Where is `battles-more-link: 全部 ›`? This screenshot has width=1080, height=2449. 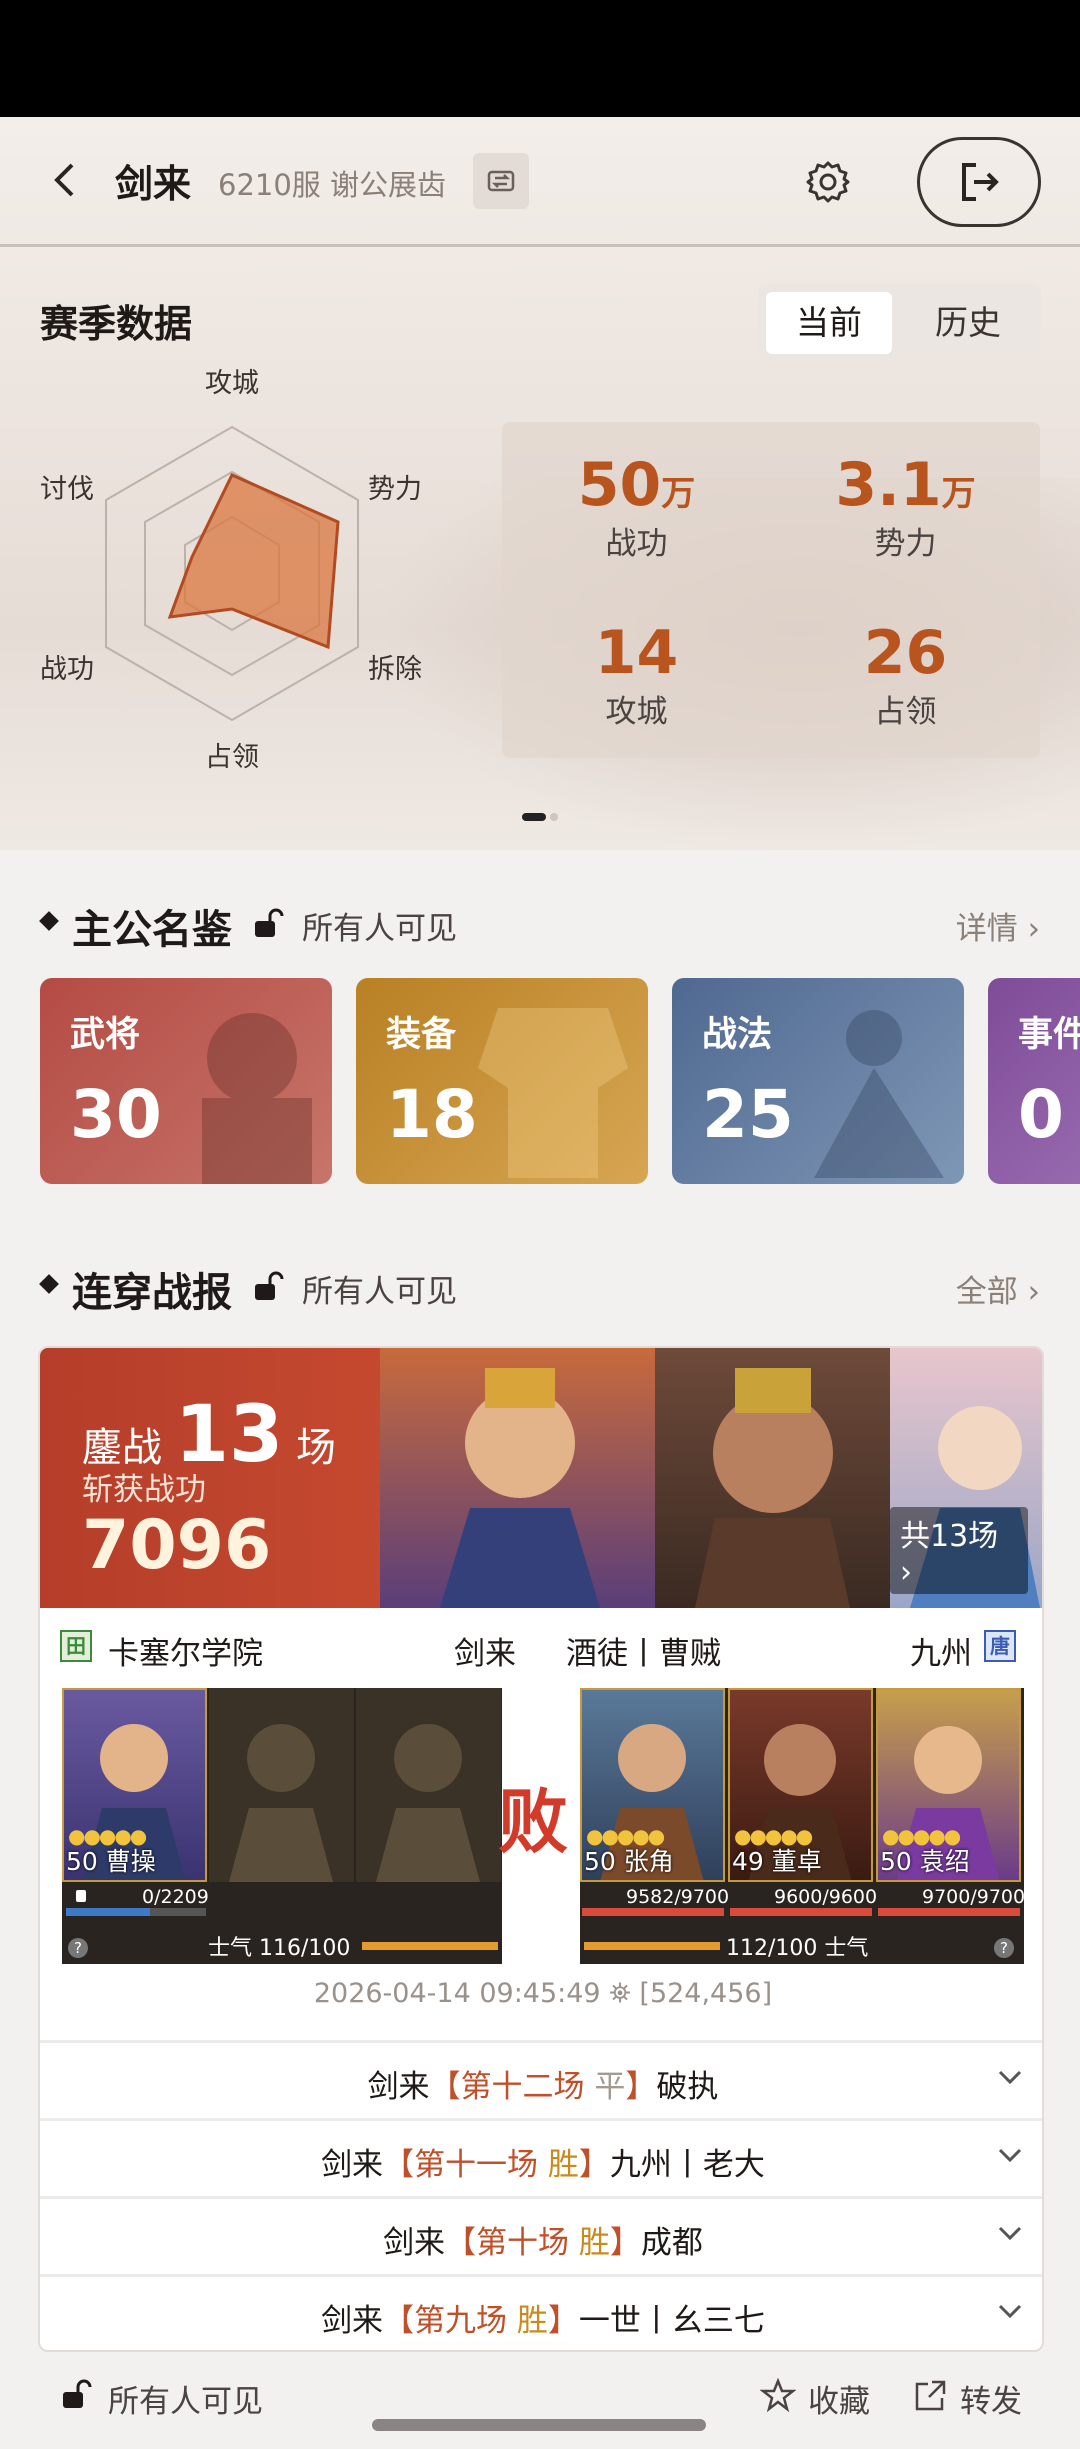 battles-more-link: 全部 › is located at coordinates (998, 1288).